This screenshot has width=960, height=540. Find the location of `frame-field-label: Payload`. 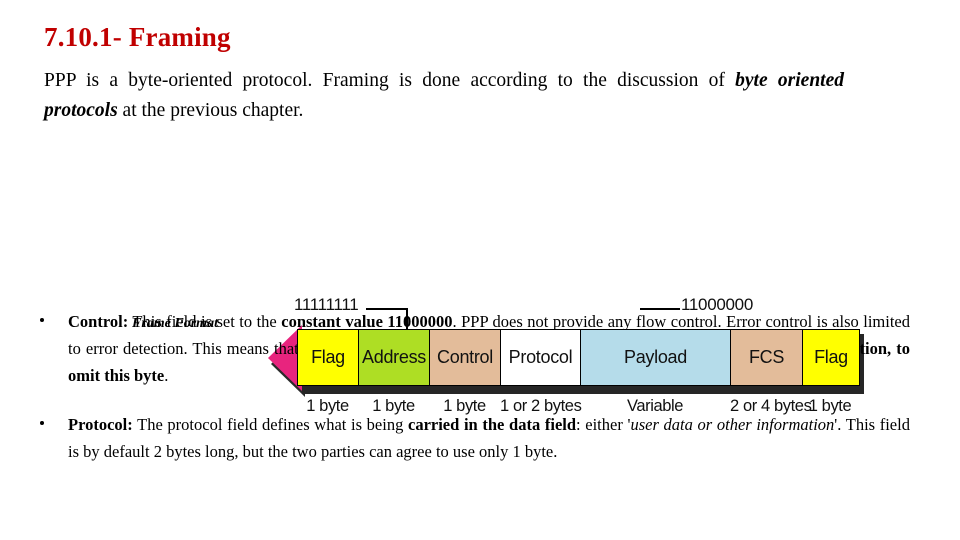

frame-field-label: Payload is located at coordinates (655, 357).